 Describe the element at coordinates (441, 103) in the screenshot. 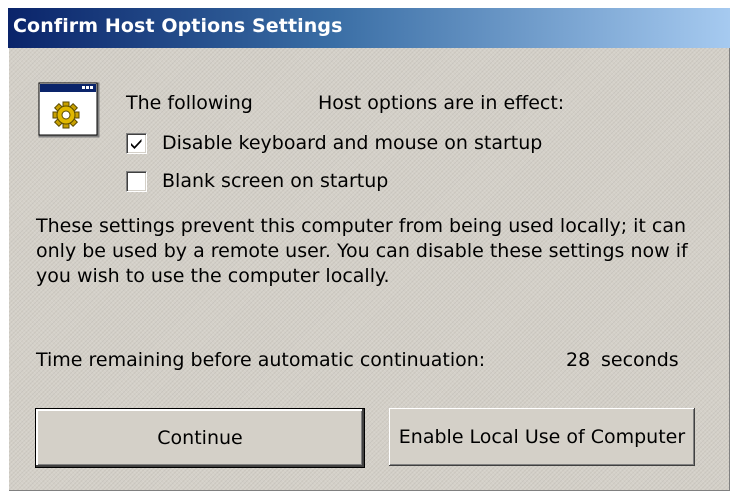

I see `intro-text-right: Host options are in effect:` at that location.